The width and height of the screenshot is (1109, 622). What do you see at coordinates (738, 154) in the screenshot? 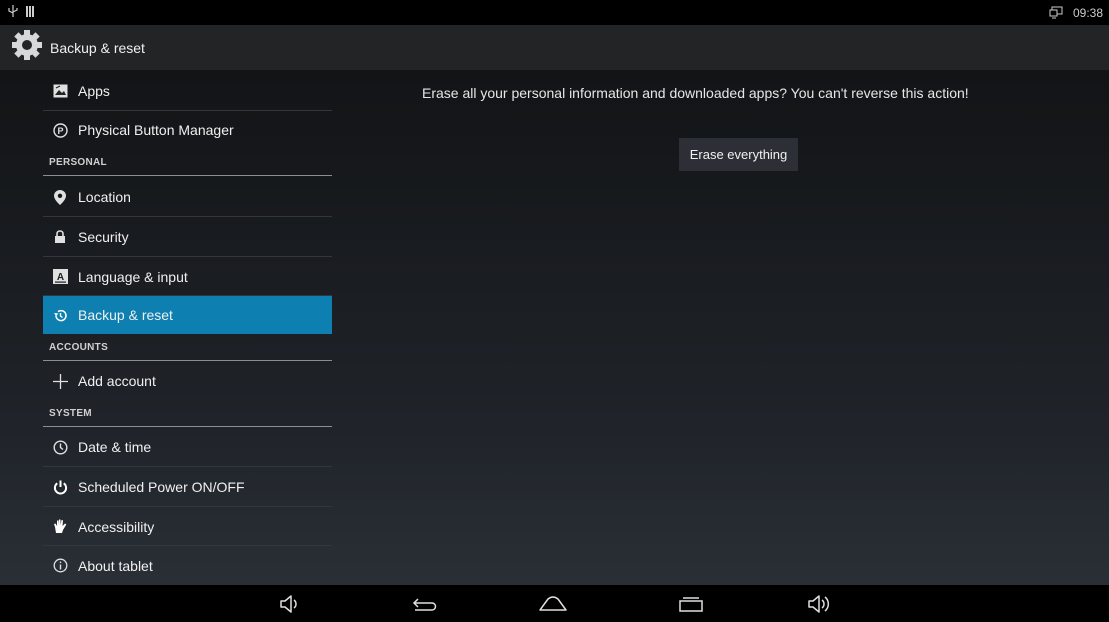
I see `erase-everything-button: Erase everything` at bounding box center [738, 154].